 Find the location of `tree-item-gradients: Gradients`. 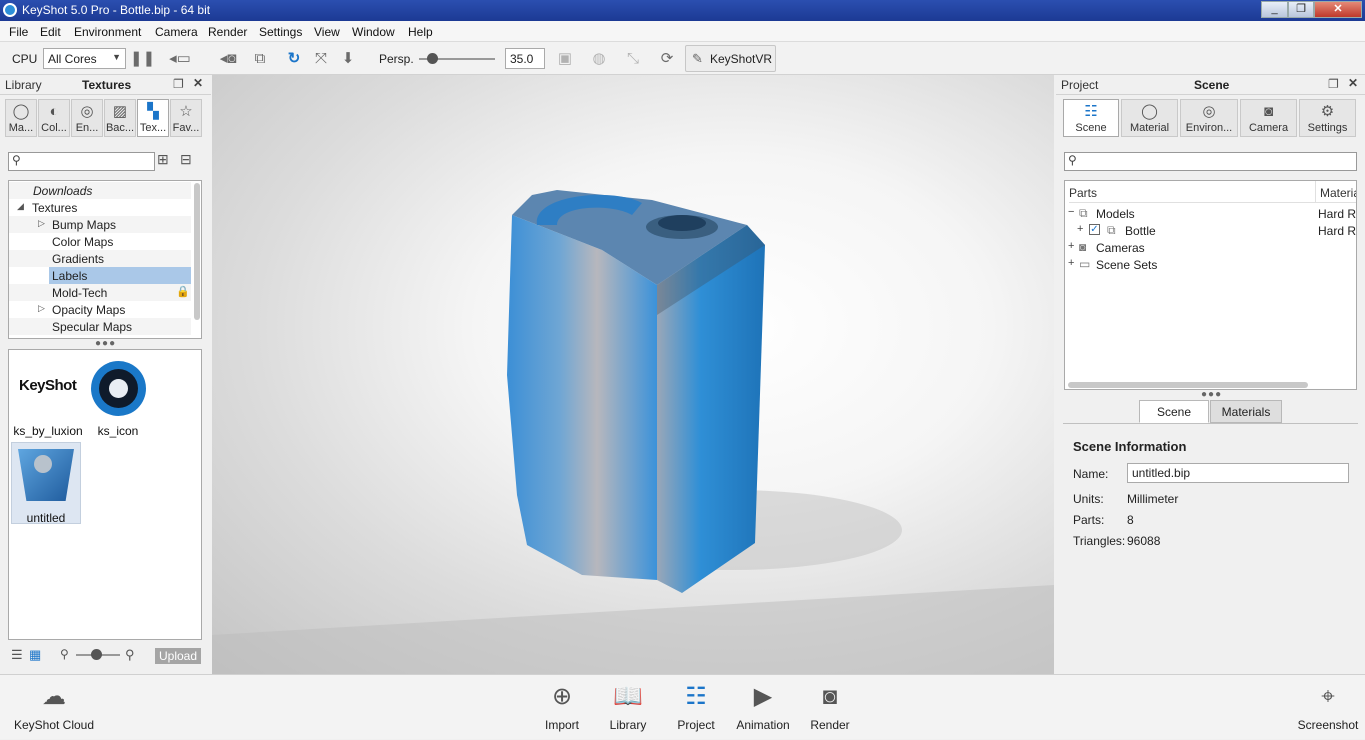

tree-item-gradients: Gradients is located at coordinates (100, 258).